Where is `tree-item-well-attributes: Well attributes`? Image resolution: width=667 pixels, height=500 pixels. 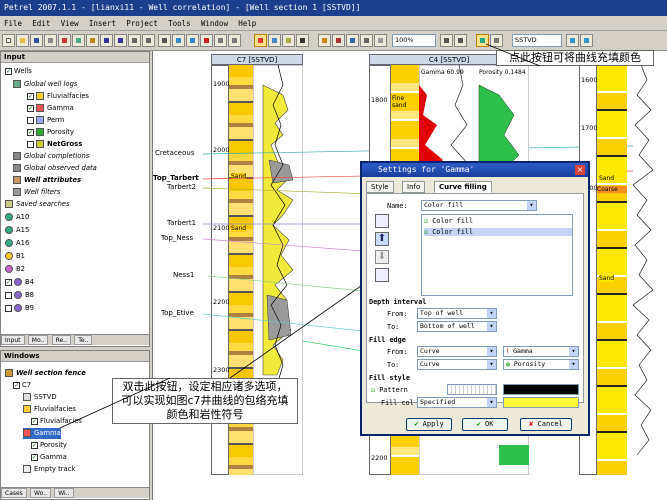
tree-item-well-attributes: Well attributes is located at coordinates (47, 180).